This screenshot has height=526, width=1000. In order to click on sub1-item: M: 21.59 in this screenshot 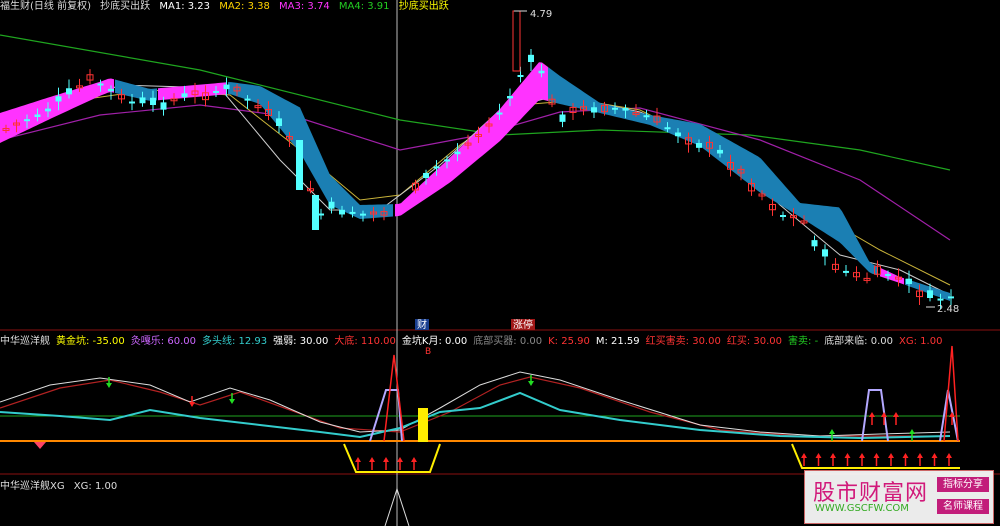, I will do `click(617, 341)`.